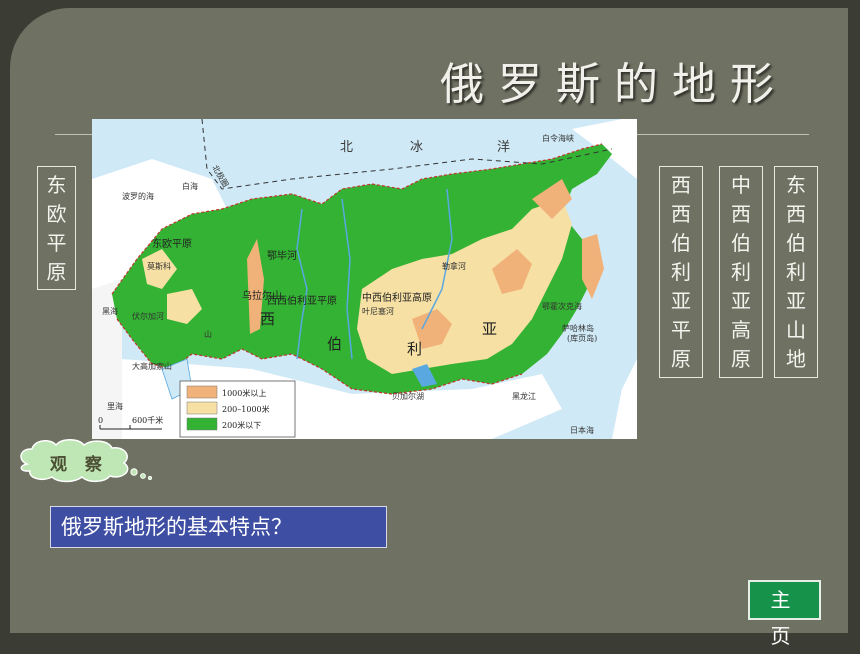 This screenshot has height=654, width=860. Describe the element at coordinates (582, 338) in the screenshot. I see `sakhalin-sub-label: (库页岛)` at that location.